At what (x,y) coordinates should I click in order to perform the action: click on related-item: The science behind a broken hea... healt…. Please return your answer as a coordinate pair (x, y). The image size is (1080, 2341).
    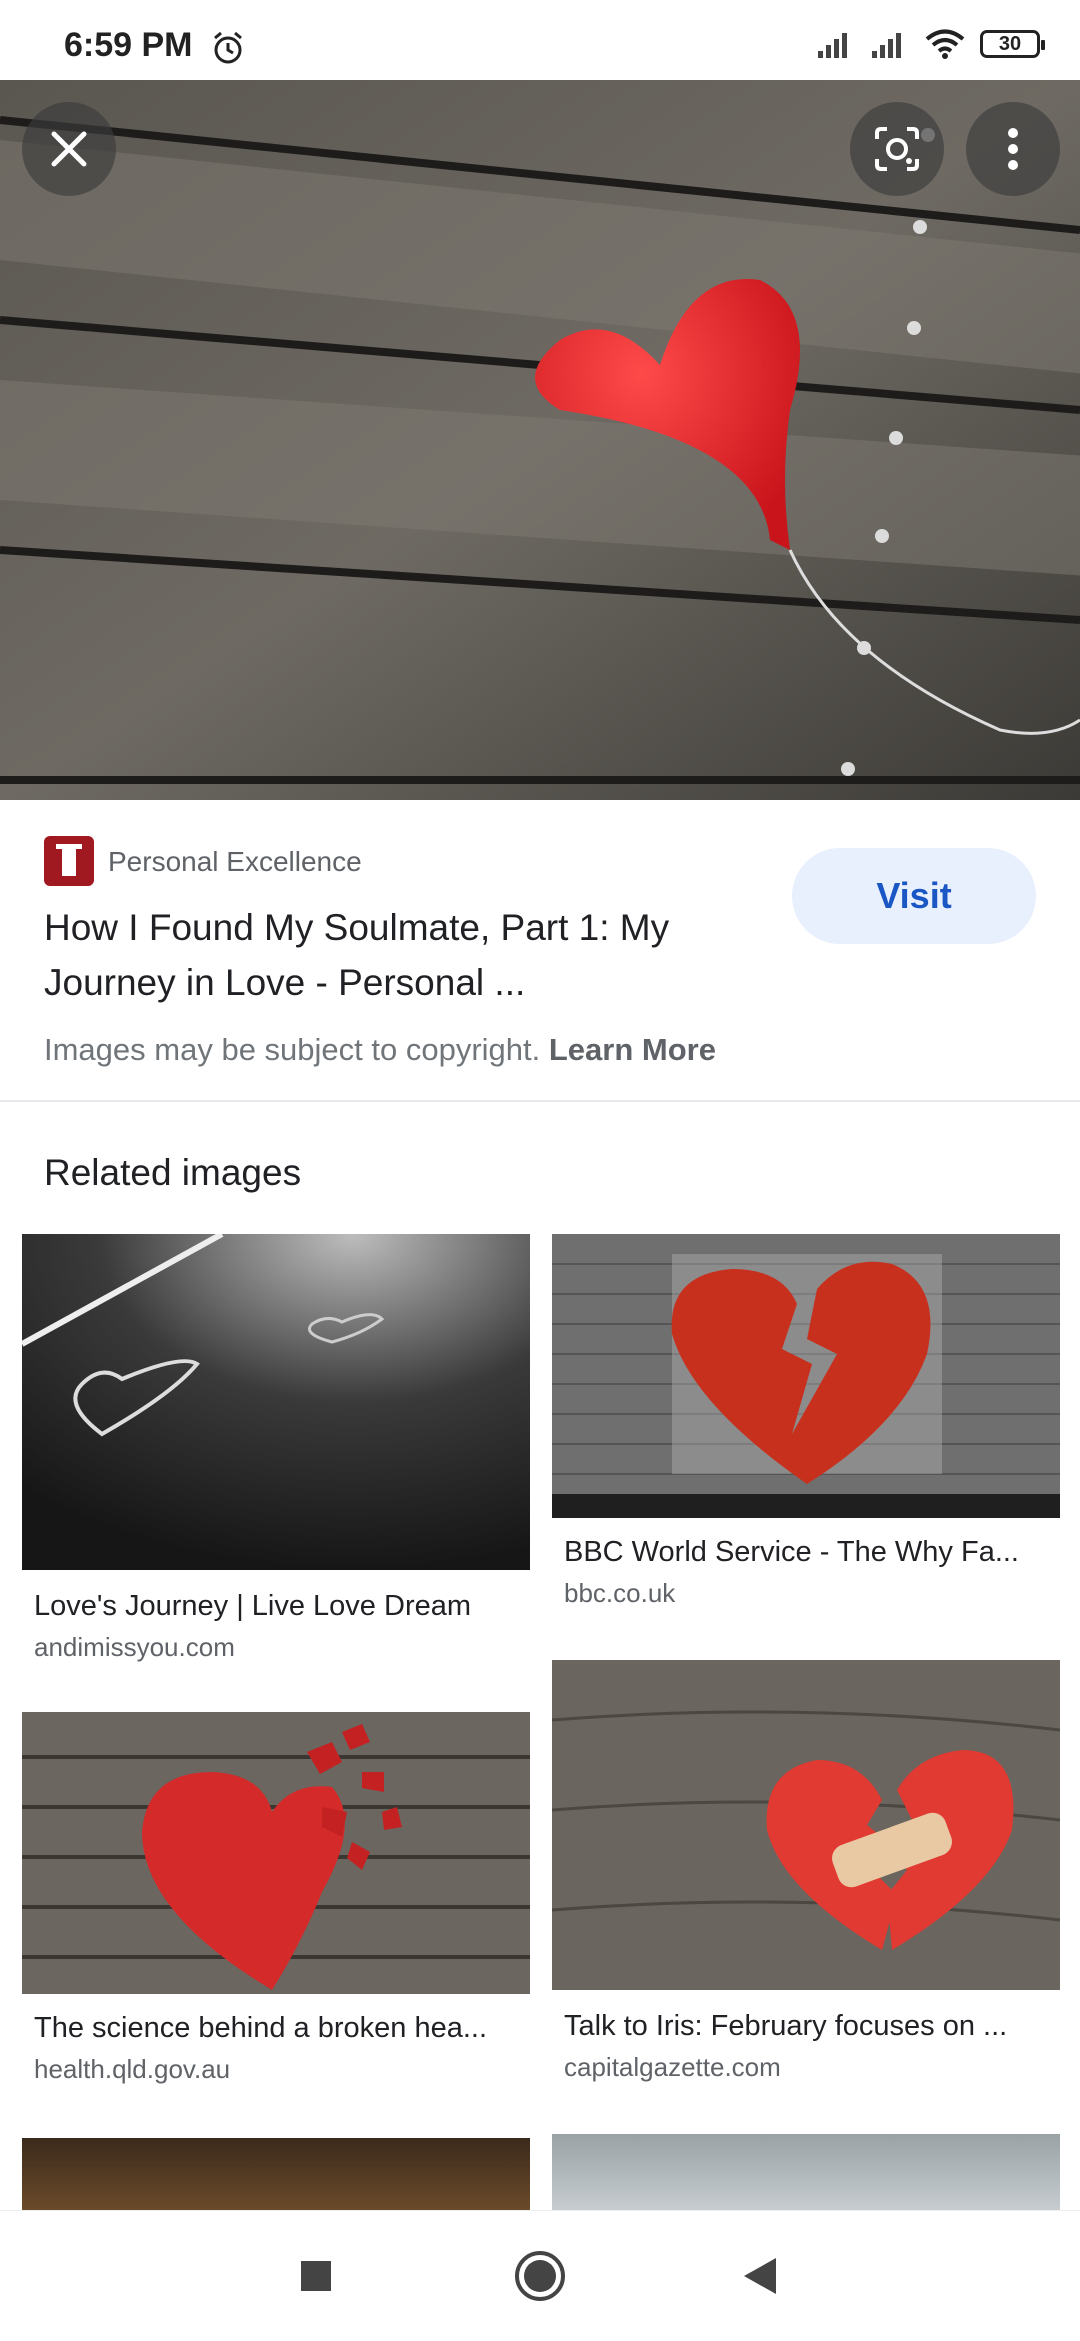
    Looking at the image, I should click on (276, 1904).